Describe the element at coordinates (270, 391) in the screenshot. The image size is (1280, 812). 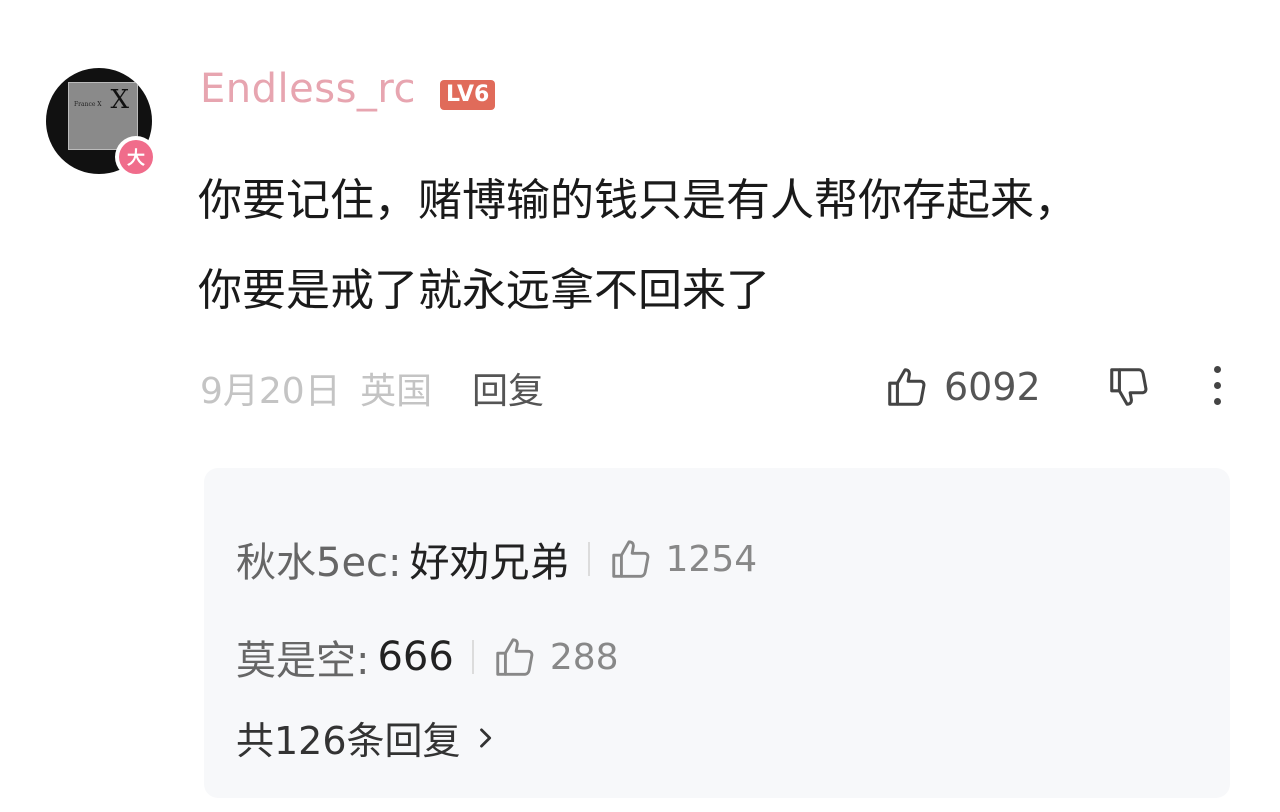
I see `comment-date: 9月20日` at that location.